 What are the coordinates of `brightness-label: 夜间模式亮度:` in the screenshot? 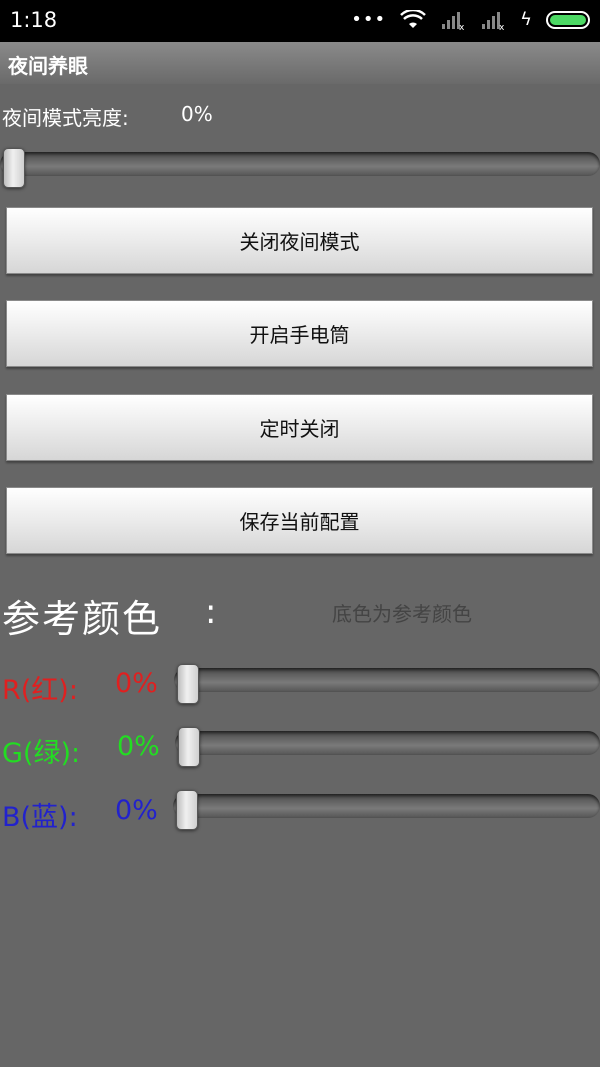 It's located at (65, 118).